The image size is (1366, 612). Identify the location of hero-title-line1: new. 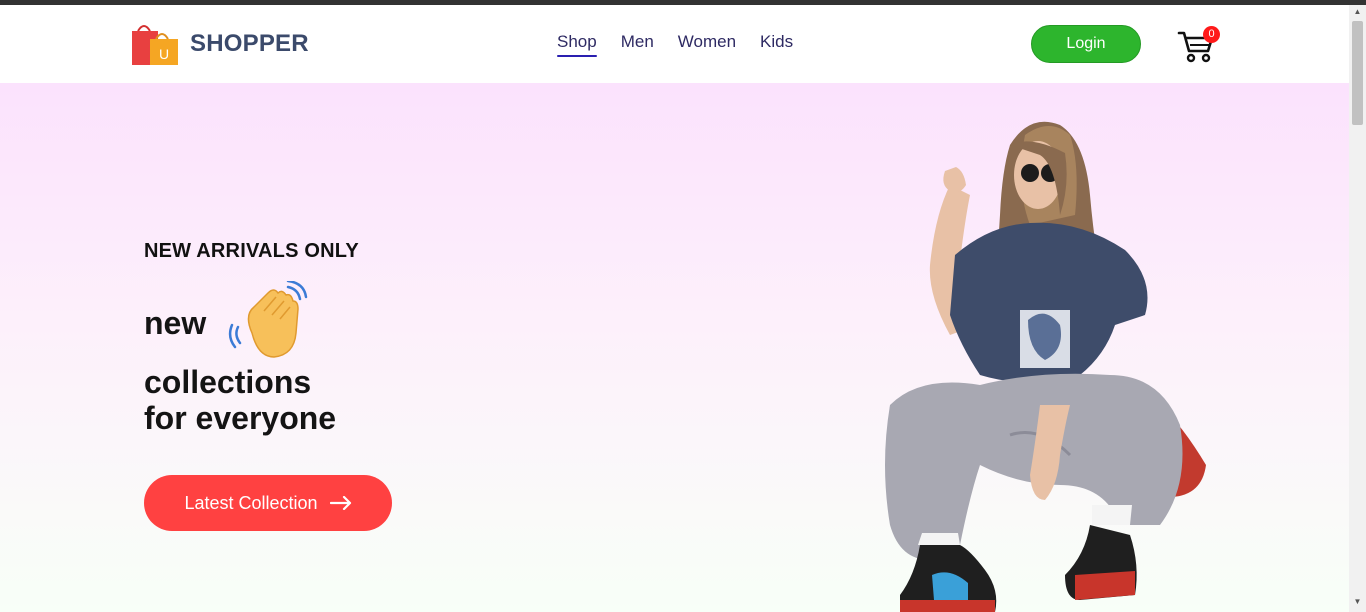
(175, 323).